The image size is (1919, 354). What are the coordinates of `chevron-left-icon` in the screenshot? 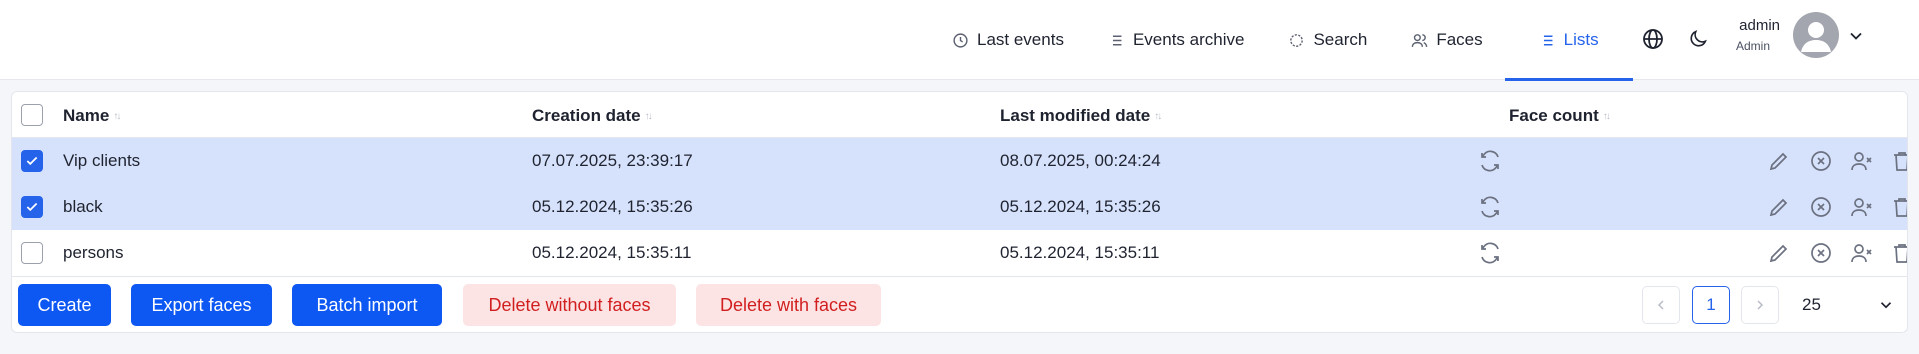 It's located at (1660, 305).